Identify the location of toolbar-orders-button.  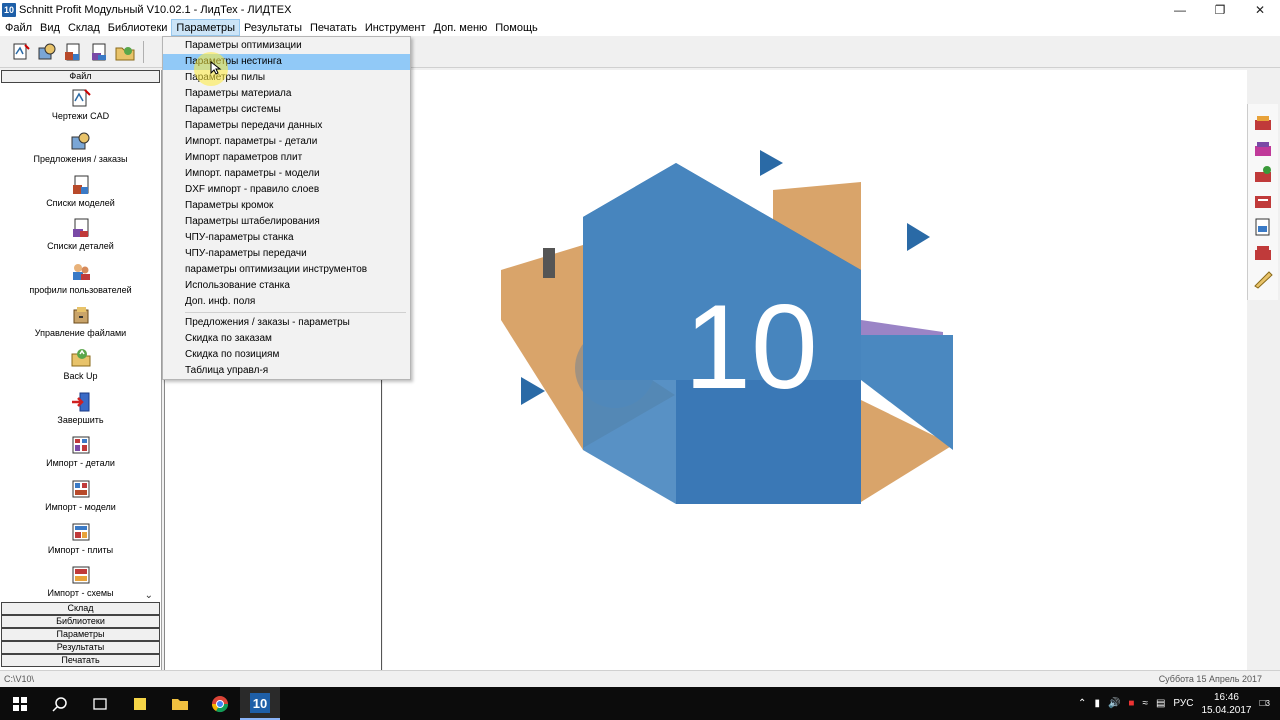
(47, 52).